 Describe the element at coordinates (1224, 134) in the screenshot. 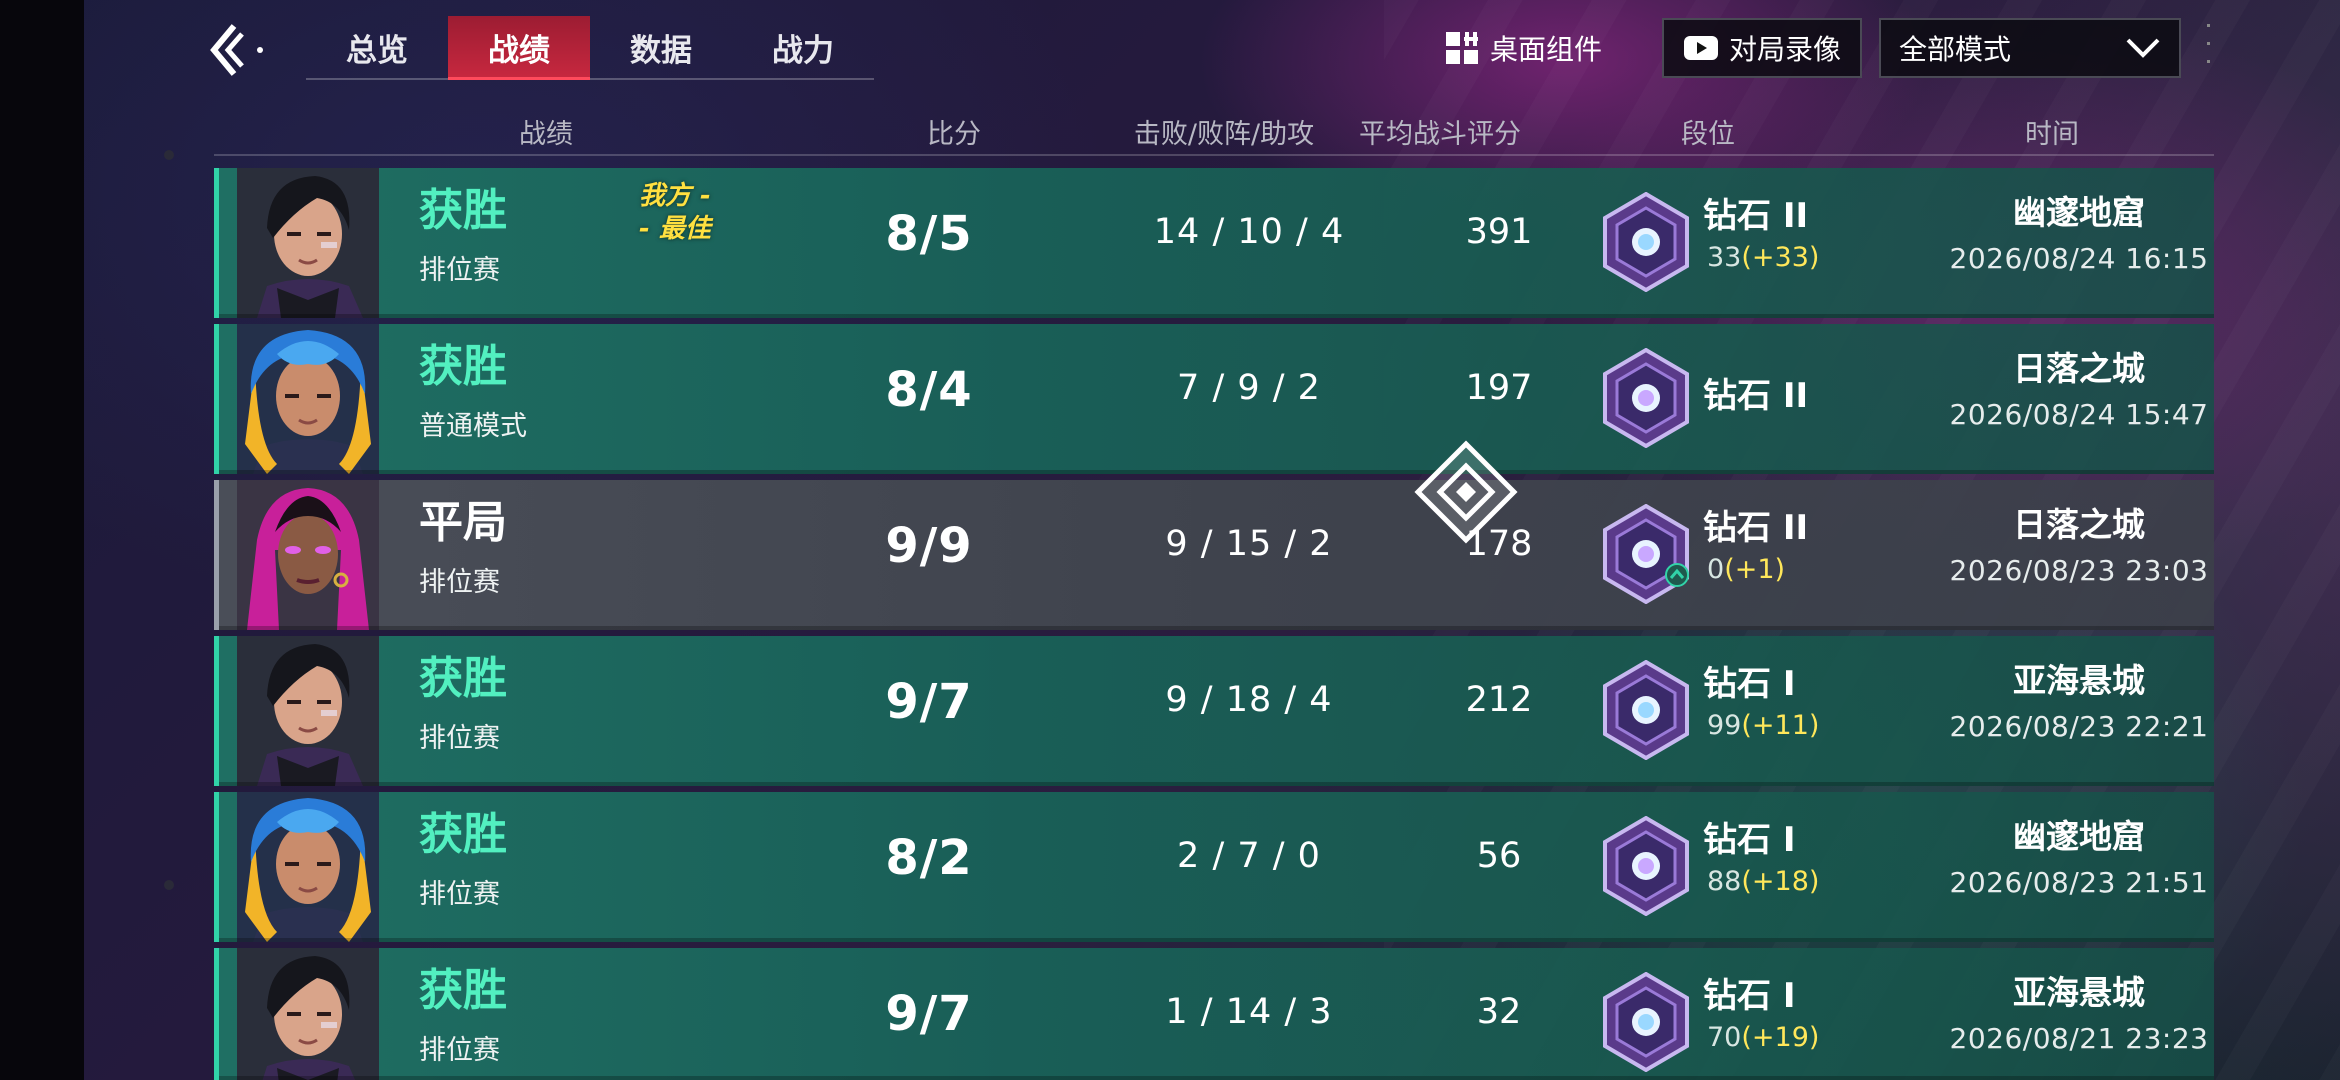

I see `header-kda: 击败/败阵/助攻` at that location.